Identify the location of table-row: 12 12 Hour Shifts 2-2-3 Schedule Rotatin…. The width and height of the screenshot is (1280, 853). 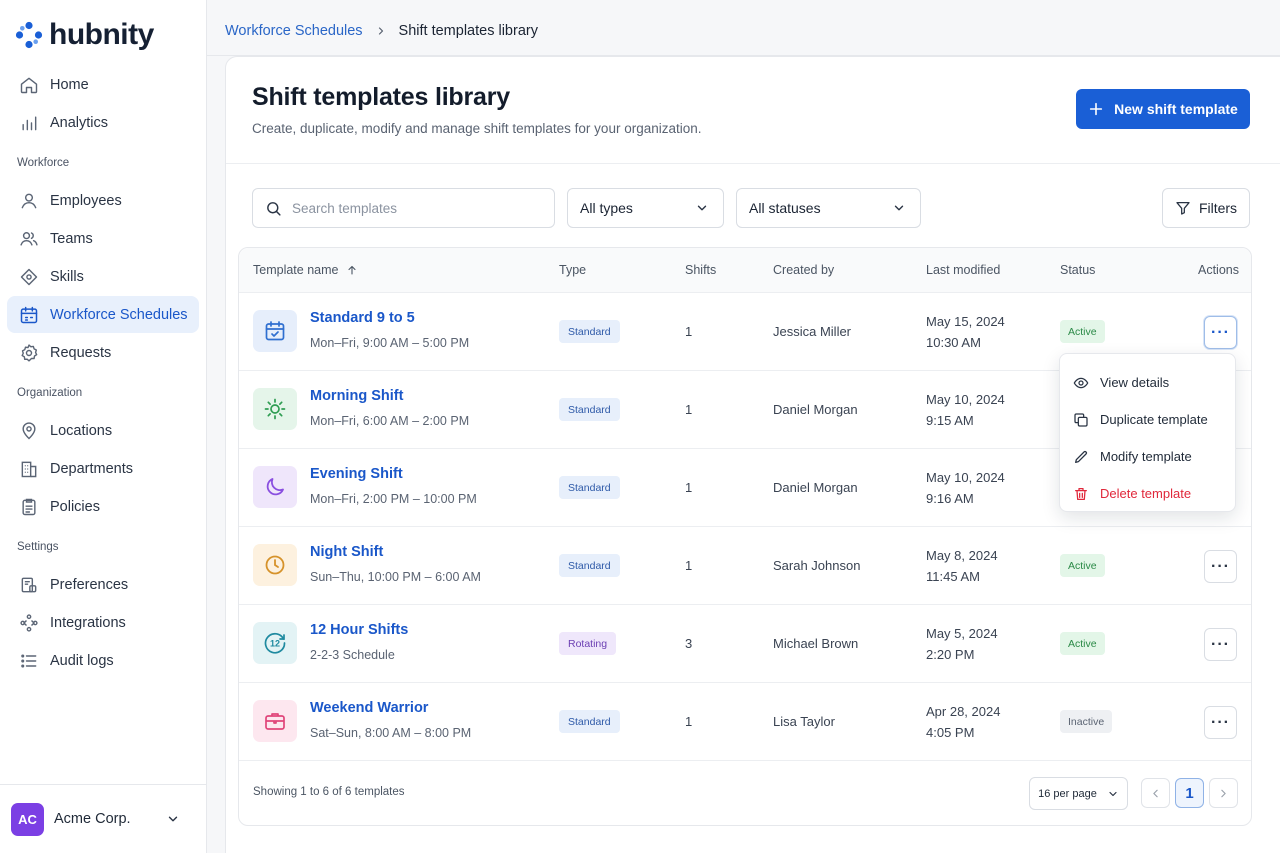
(745, 644).